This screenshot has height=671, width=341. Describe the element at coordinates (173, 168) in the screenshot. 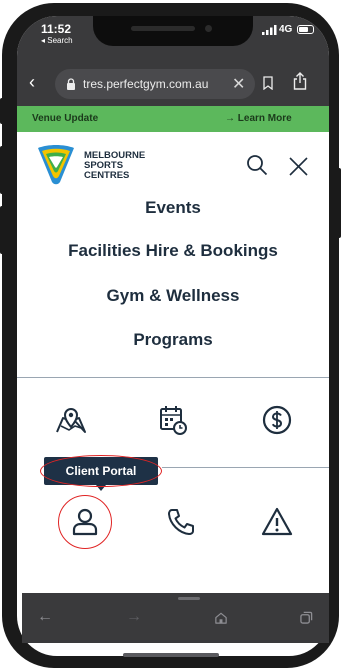

I see `site-header: MELBOURNE SPORTS CENTRES` at that location.